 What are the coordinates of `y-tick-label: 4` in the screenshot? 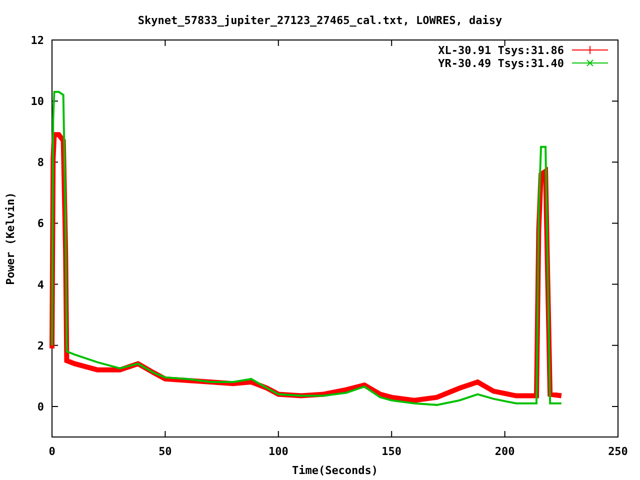 It's located at (40, 285).